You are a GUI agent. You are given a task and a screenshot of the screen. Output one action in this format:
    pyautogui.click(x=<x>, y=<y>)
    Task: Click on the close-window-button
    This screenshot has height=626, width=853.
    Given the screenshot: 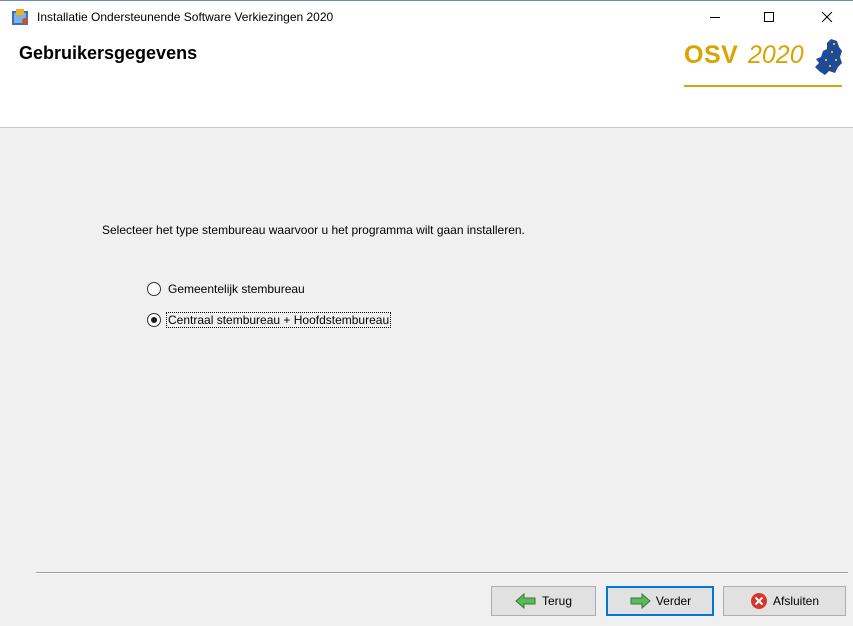 What is the action you would take?
    pyautogui.click(x=827, y=17)
    